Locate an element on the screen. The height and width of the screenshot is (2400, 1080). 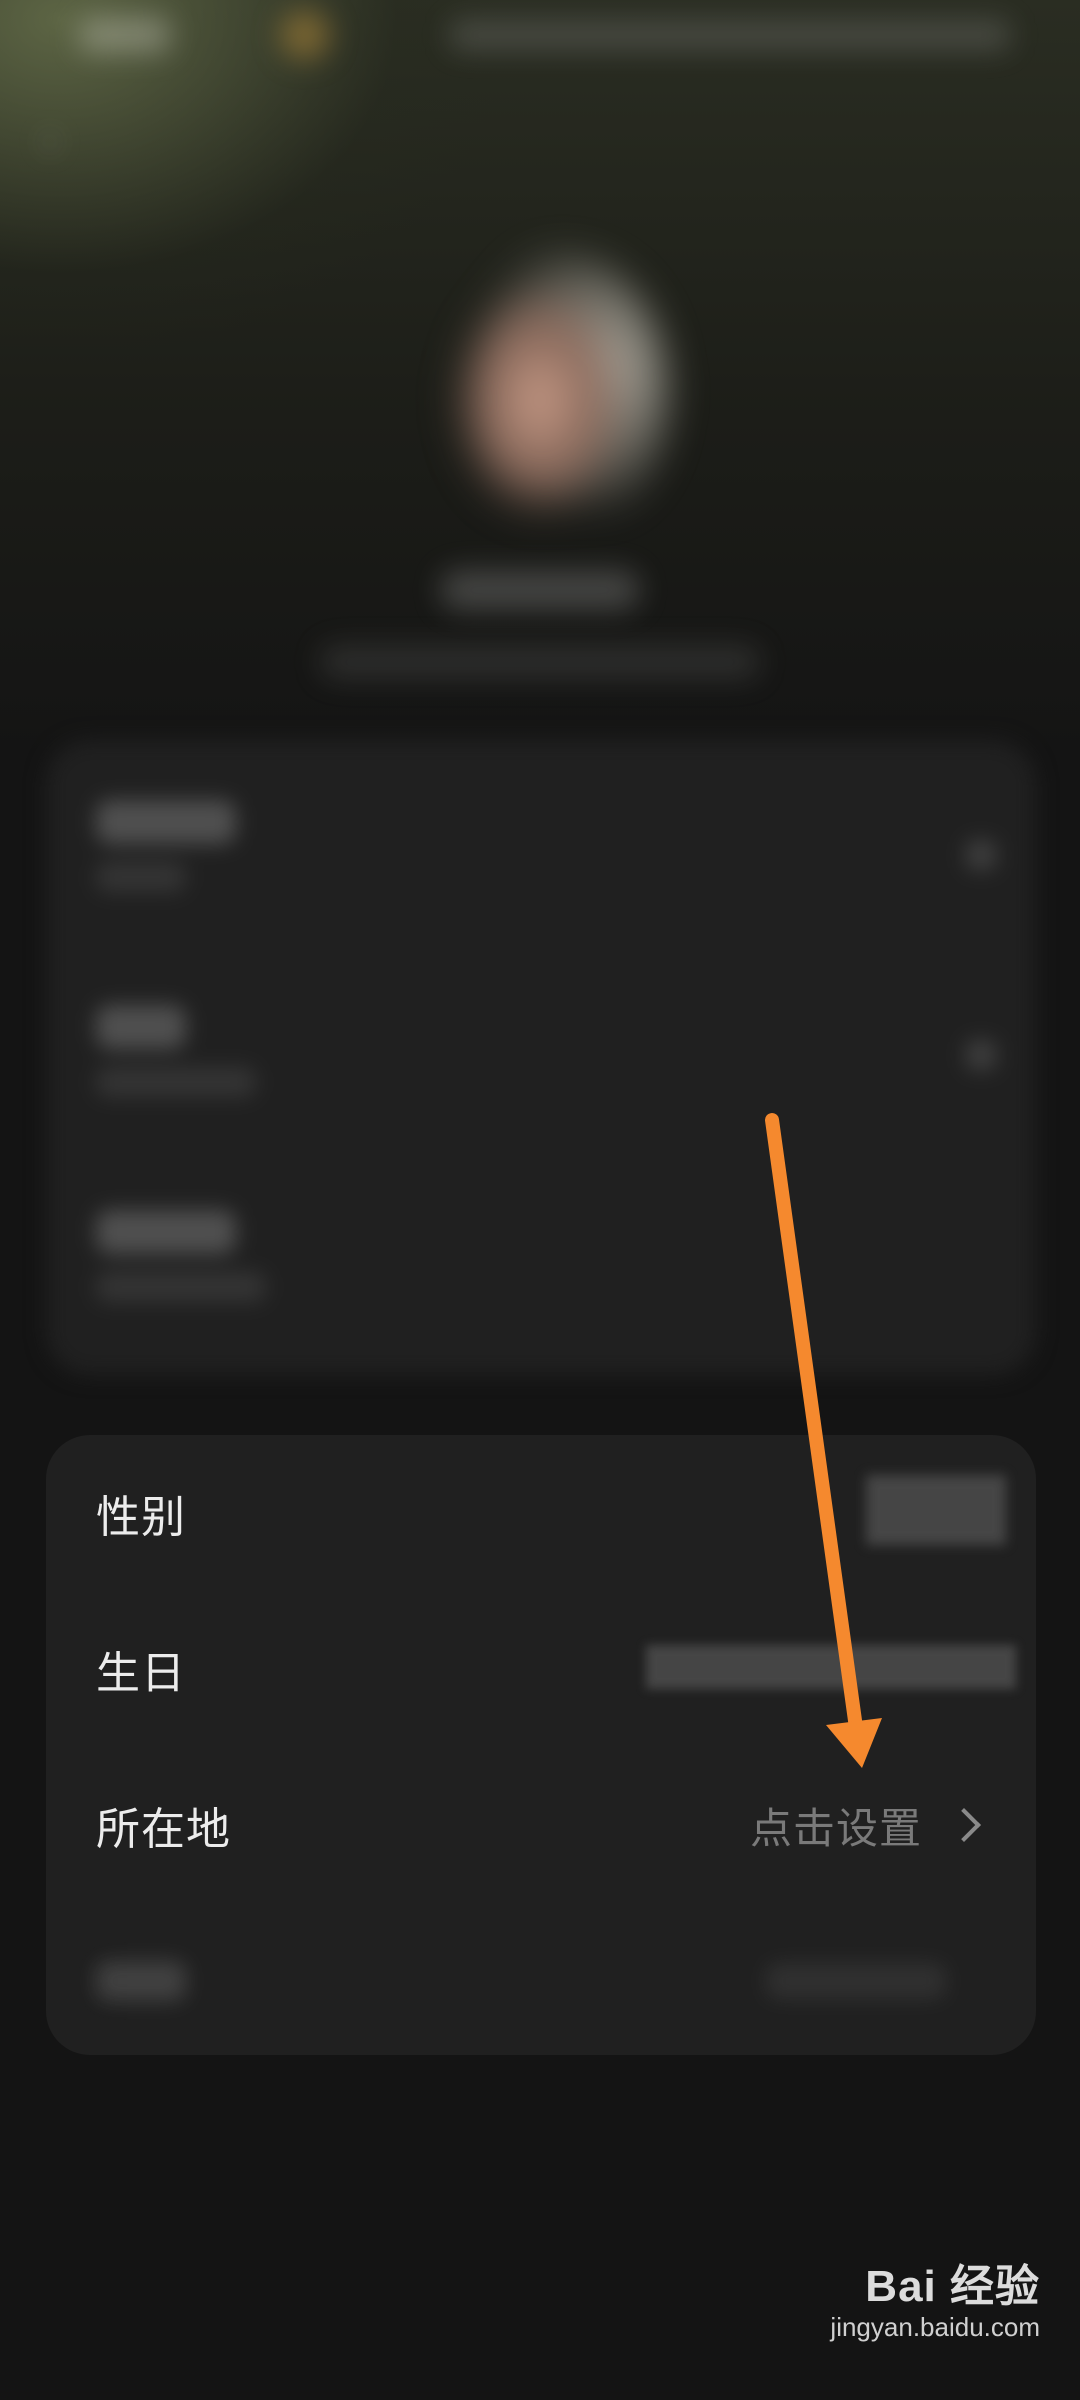
gender-label: 性别 is located at coordinates (141, 1517).